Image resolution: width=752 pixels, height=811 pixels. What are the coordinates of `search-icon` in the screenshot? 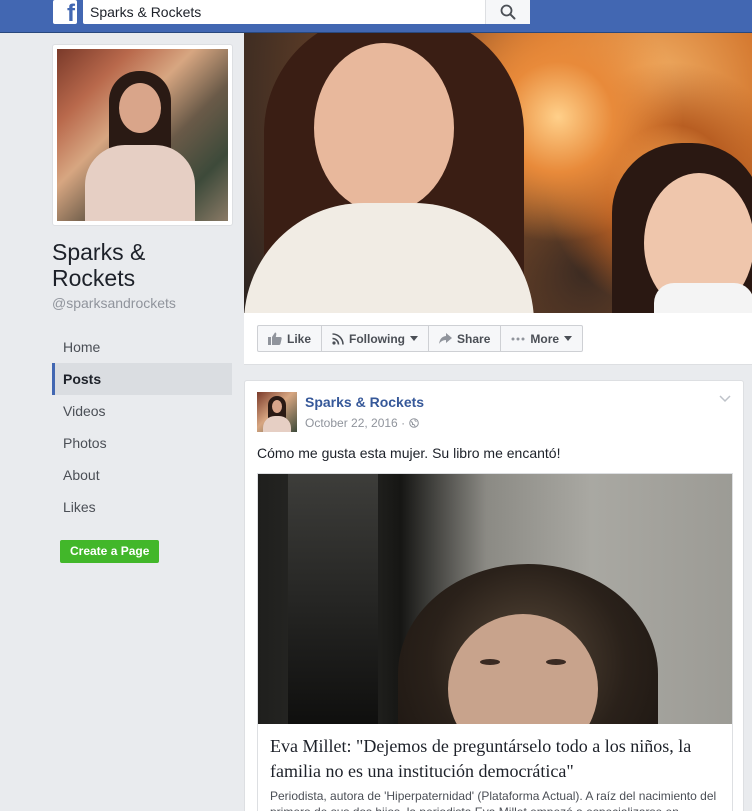 It's located at (508, 12).